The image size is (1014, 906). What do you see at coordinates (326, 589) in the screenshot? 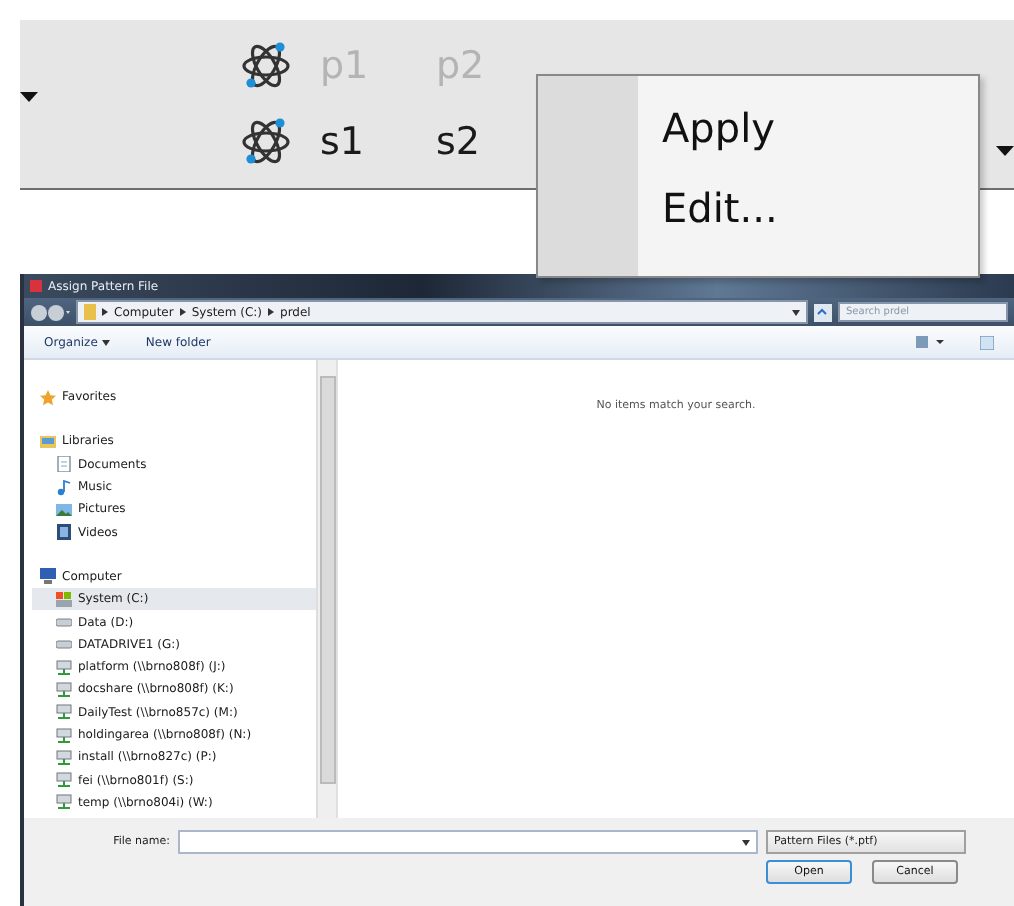
I see `scrollbar` at bounding box center [326, 589].